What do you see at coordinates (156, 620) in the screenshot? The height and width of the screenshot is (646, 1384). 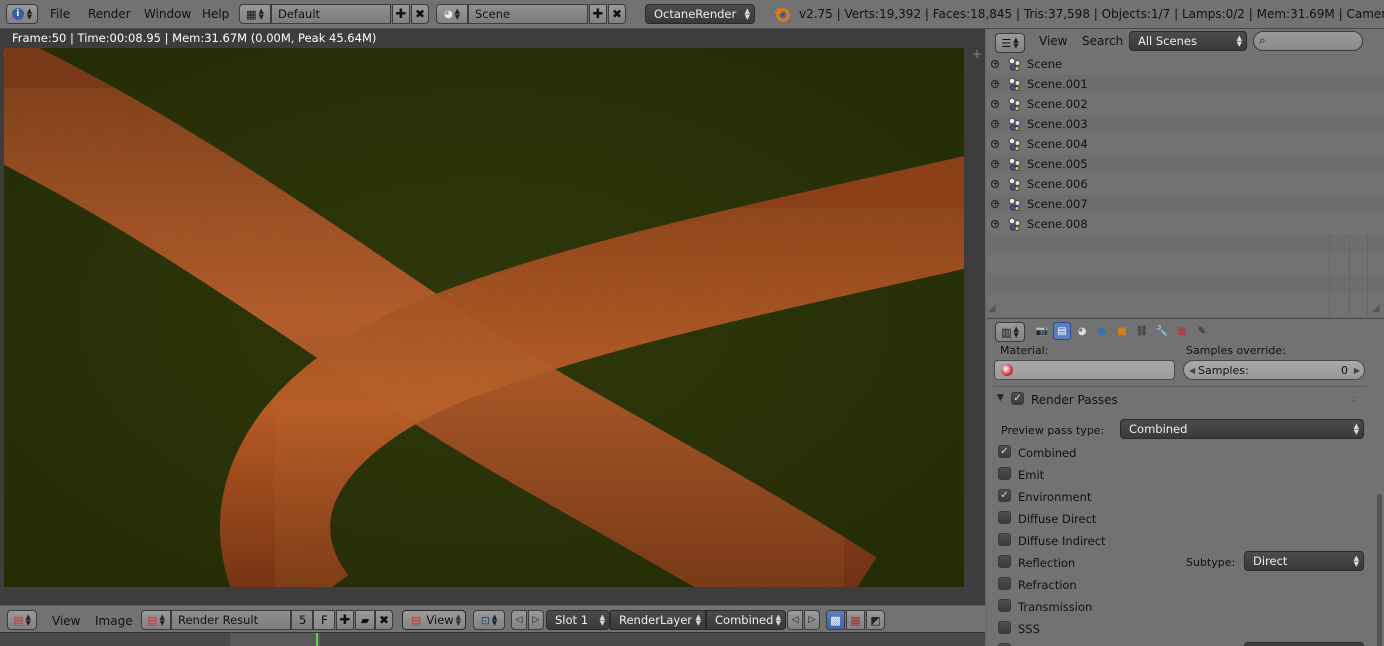 I see `image-browse-button: ▤ ▲ ▼` at bounding box center [156, 620].